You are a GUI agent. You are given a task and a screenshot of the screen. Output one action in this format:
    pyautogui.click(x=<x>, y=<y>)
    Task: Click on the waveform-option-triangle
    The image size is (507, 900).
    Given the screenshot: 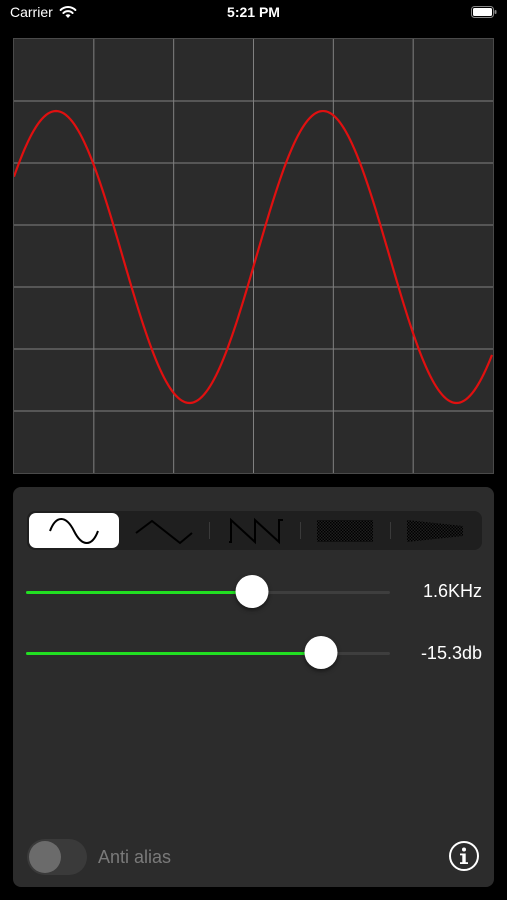 What is the action you would take?
    pyautogui.click(x=164, y=530)
    